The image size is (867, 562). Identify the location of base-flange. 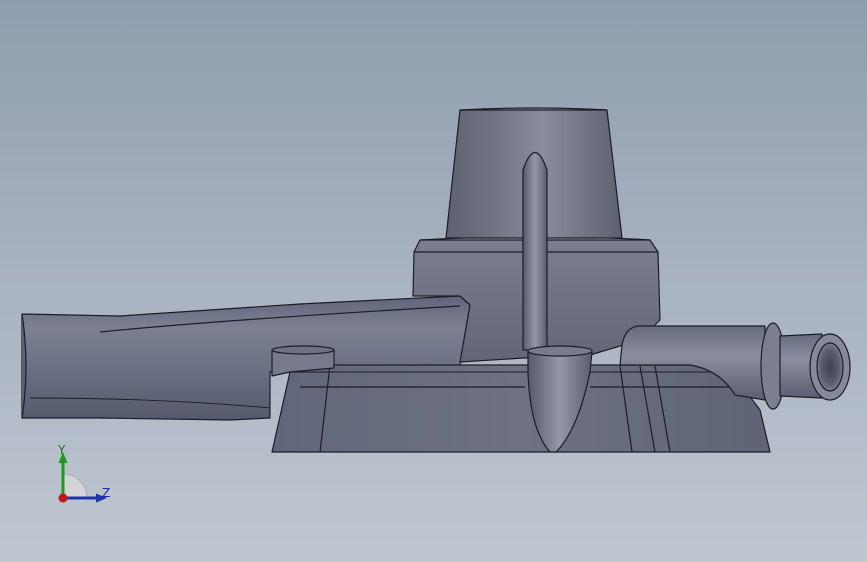
(521, 408).